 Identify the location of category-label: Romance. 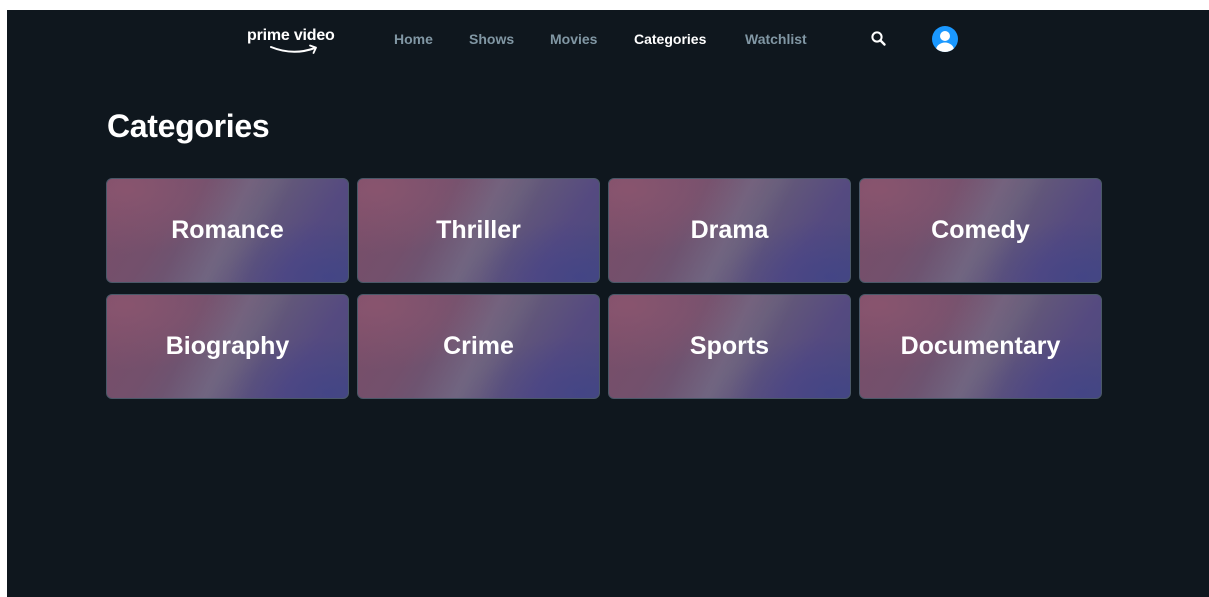
(227, 230).